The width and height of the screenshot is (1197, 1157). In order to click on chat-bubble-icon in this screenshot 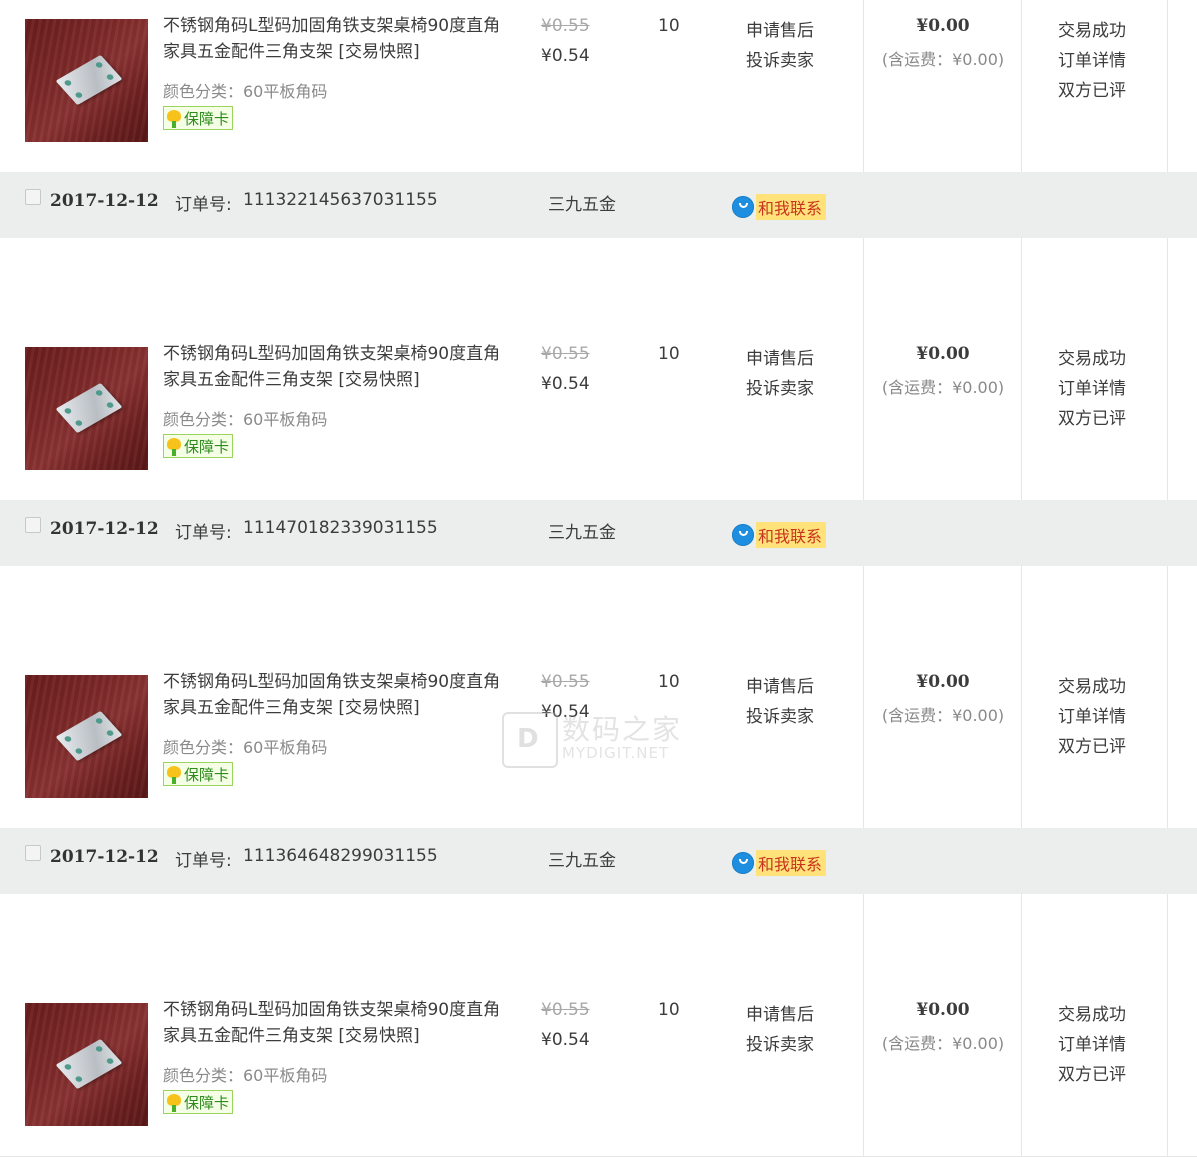, I will do `click(743, 863)`.